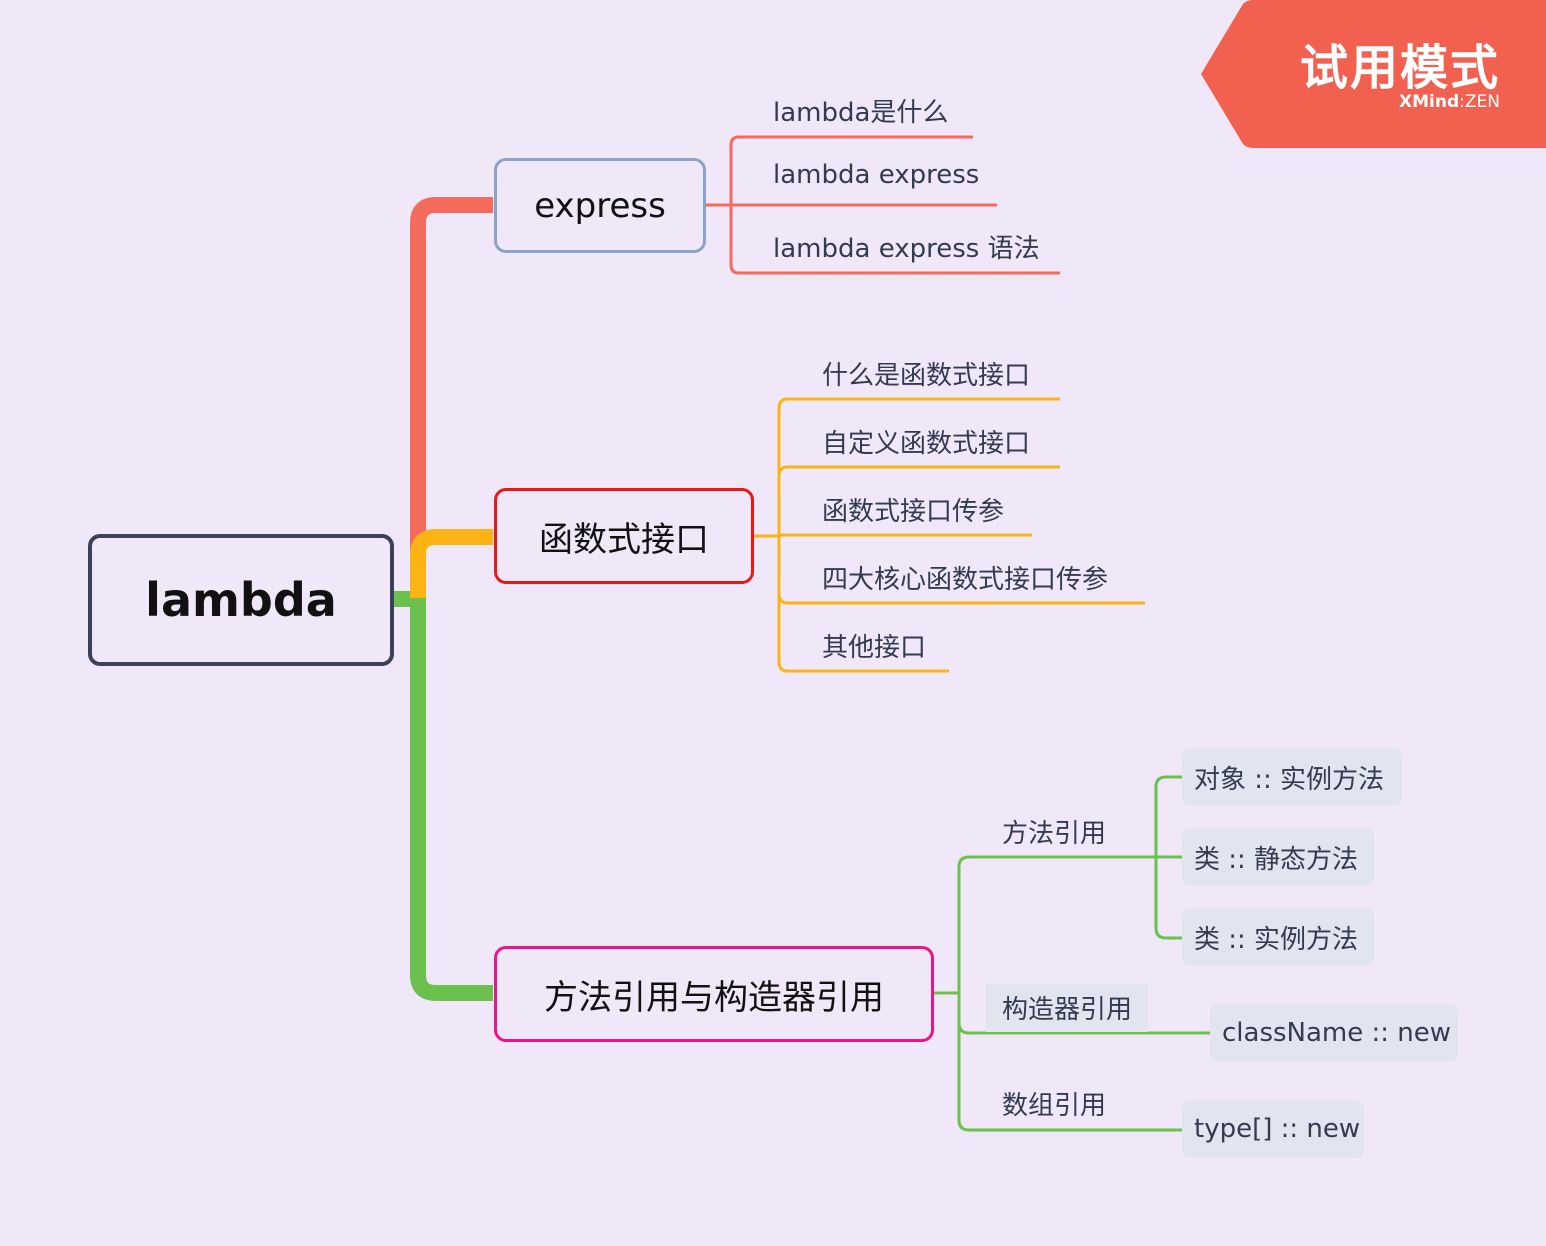  I want to click on topic-express: express, so click(600, 205).